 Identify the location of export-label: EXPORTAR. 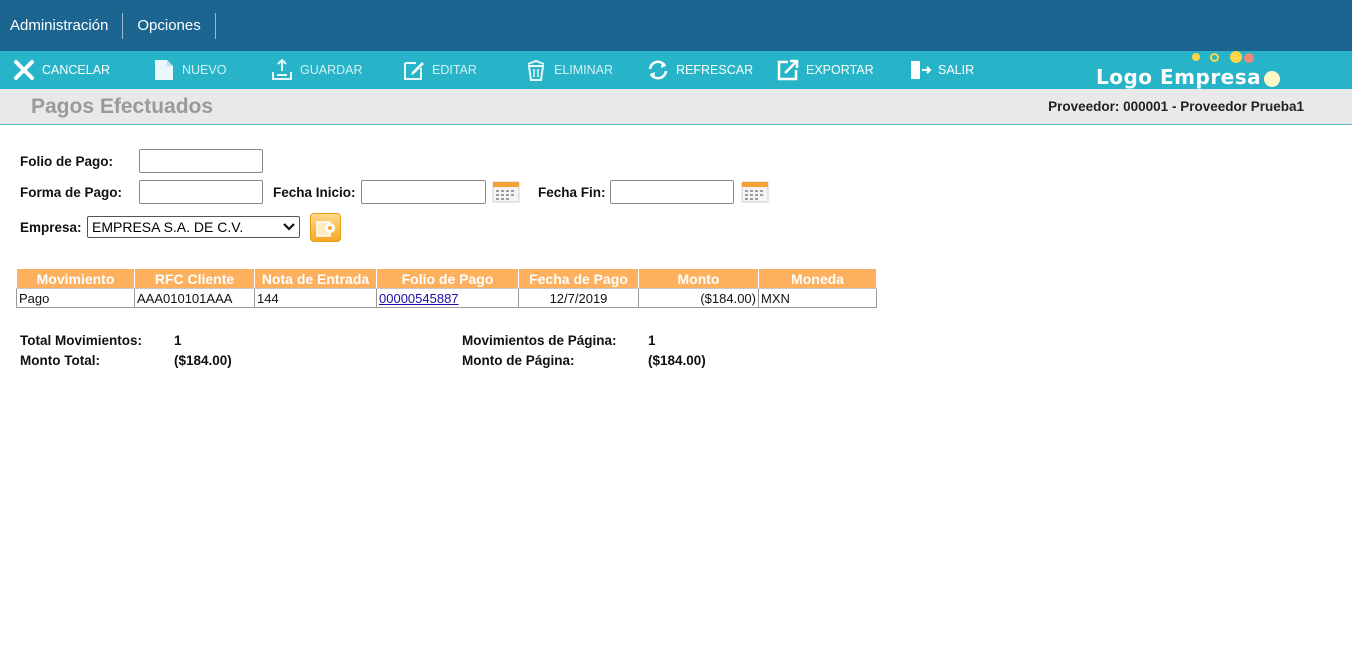
(840, 70).